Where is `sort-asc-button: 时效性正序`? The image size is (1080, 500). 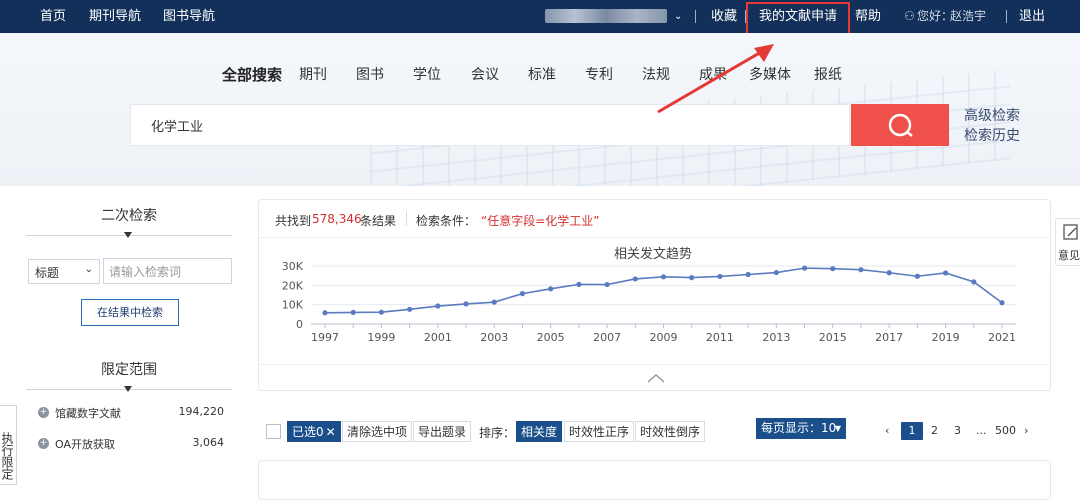
sort-asc-button: 时效性正序 is located at coordinates (599, 431).